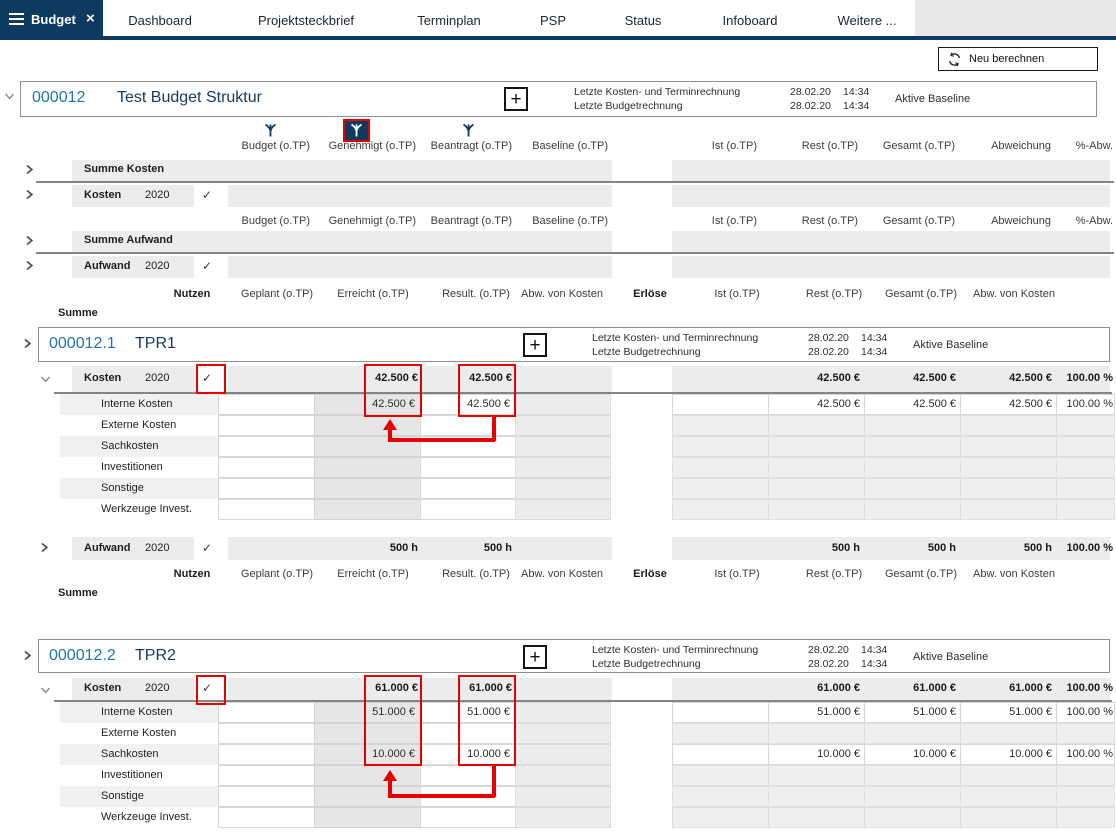 This screenshot has width=1116, height=832. Describe the element at coordinates (874, 338) in the screenshot. I see `last-cost-calc-time: 14:34` at that location.